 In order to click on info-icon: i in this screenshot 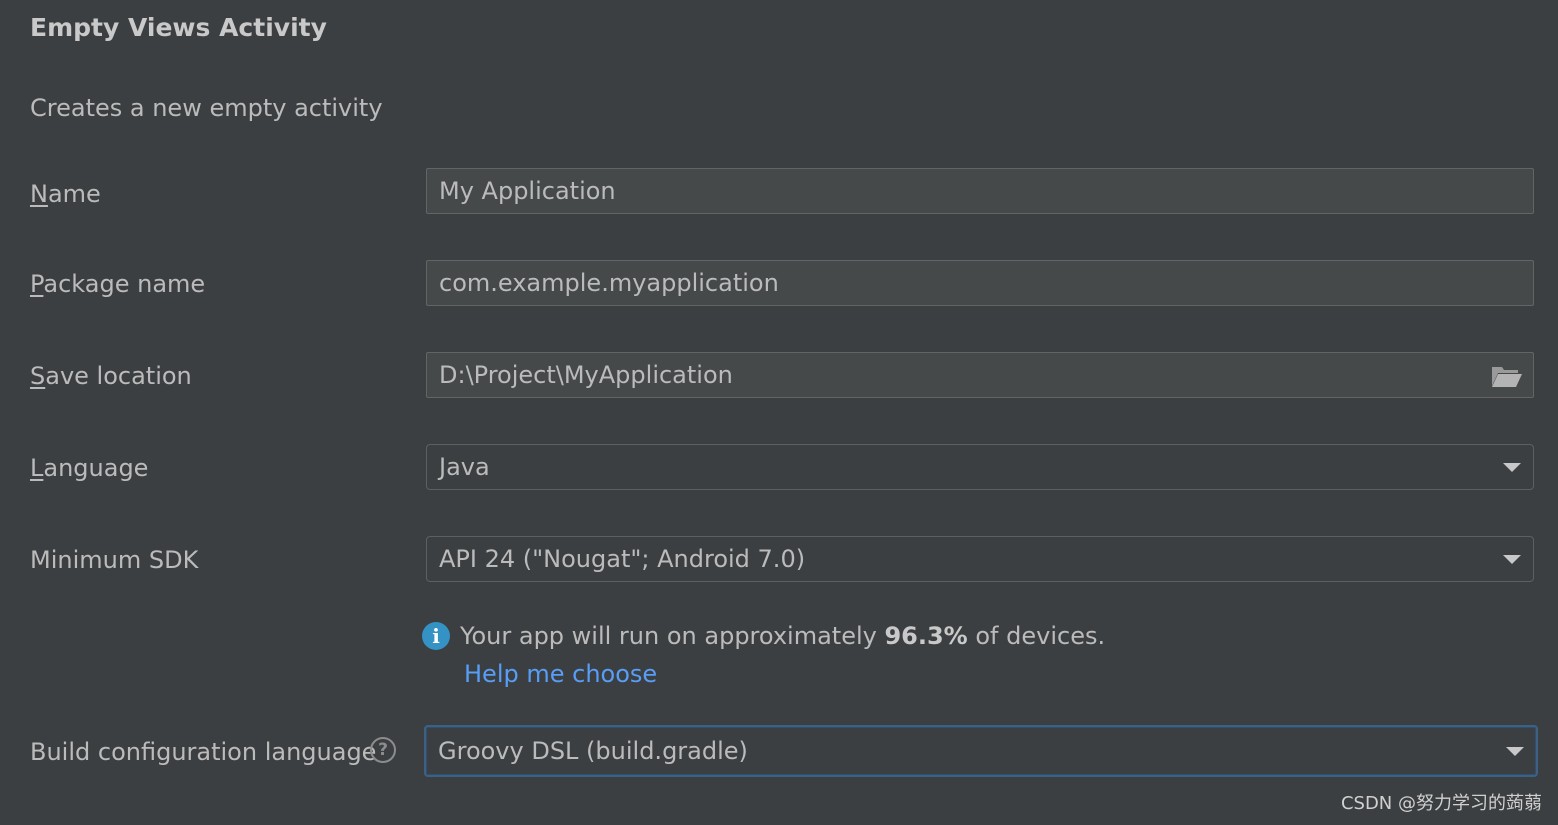, I will do `click(436, 636)`.